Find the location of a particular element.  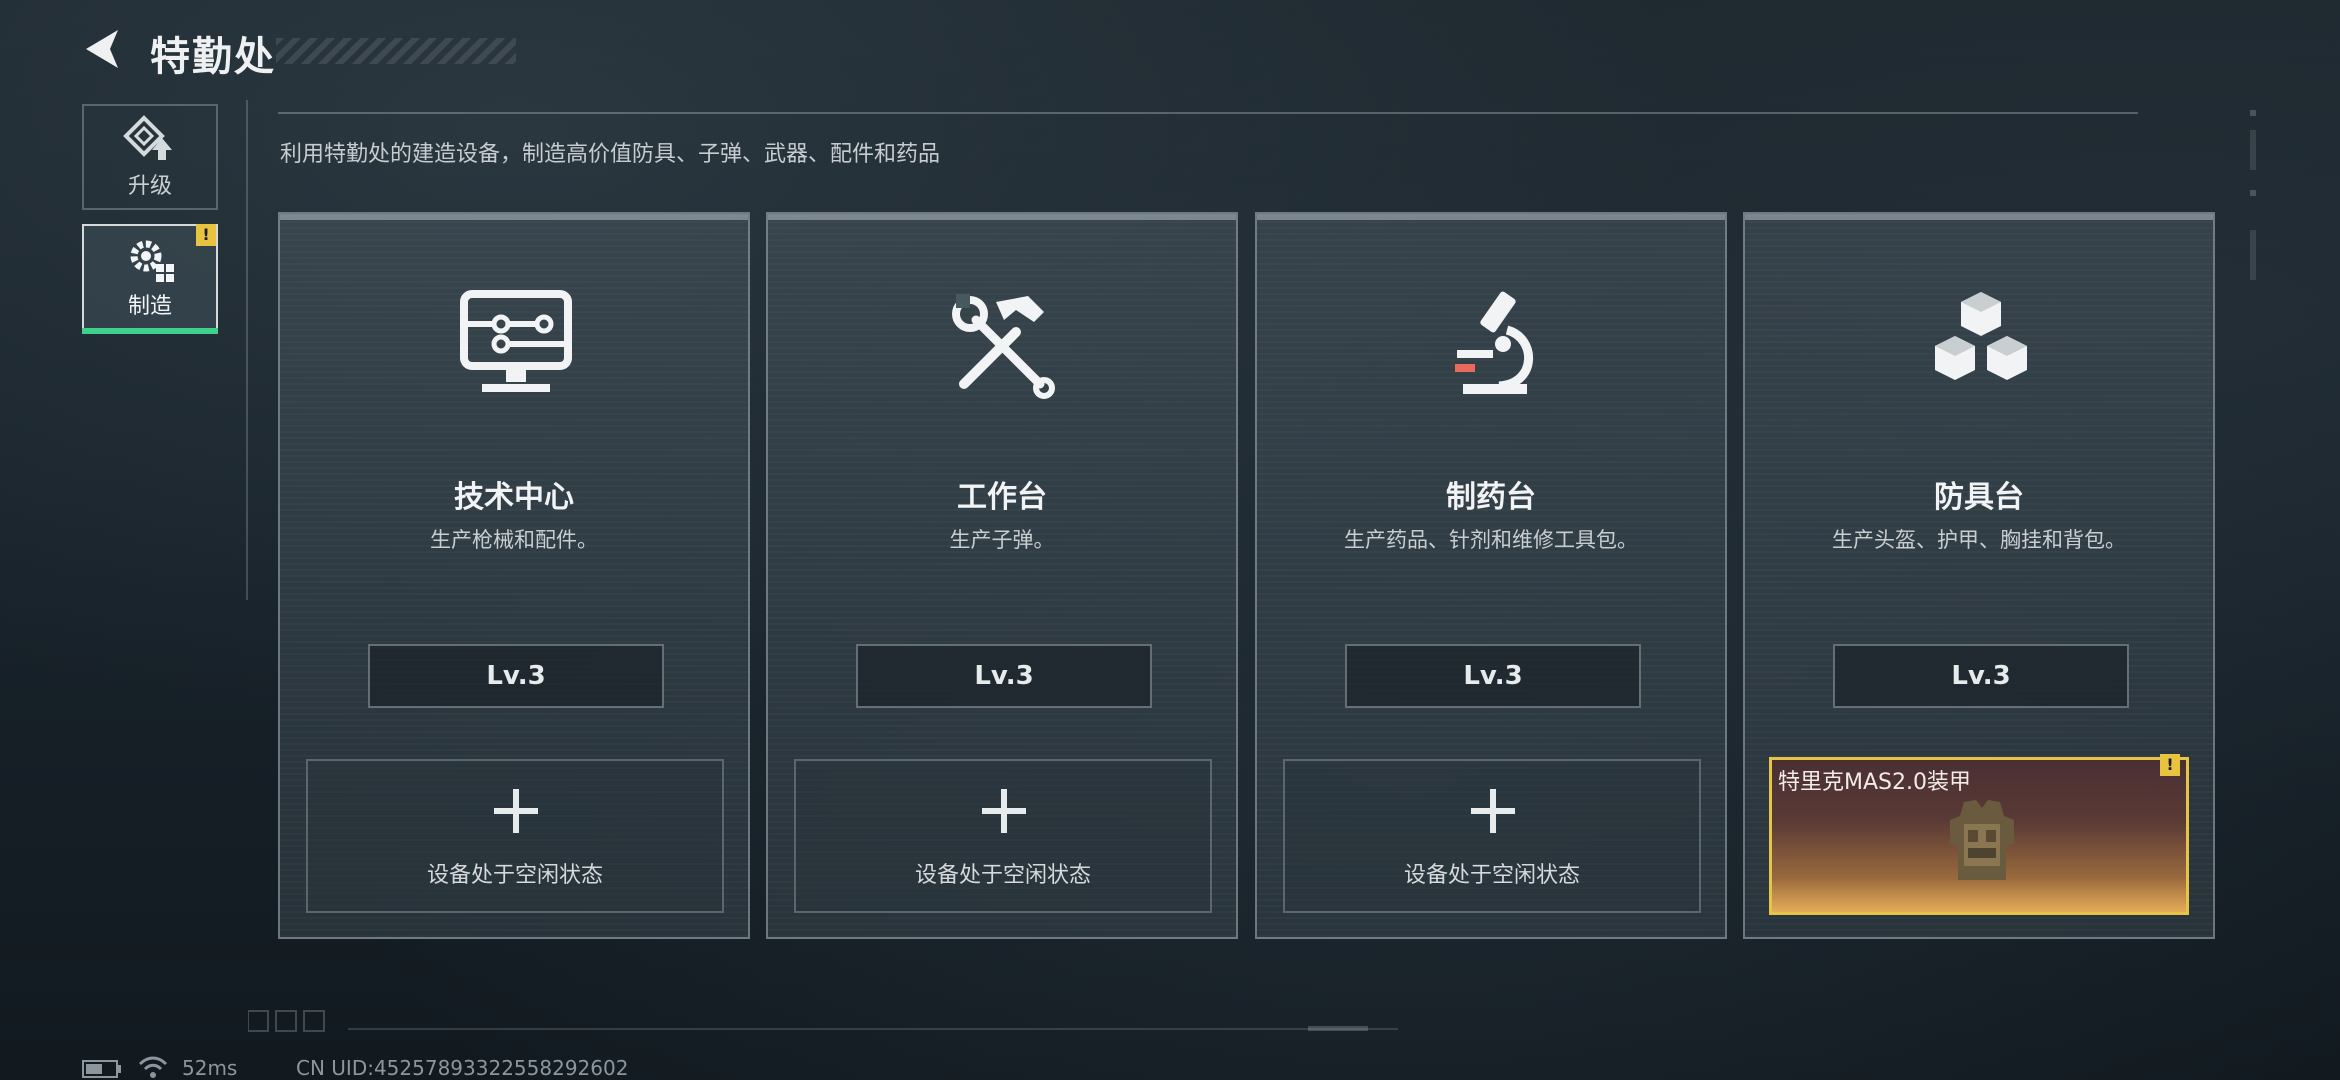

user-uid: CN UID:452578933225582926​02 is located at coordinates (462, 1068).